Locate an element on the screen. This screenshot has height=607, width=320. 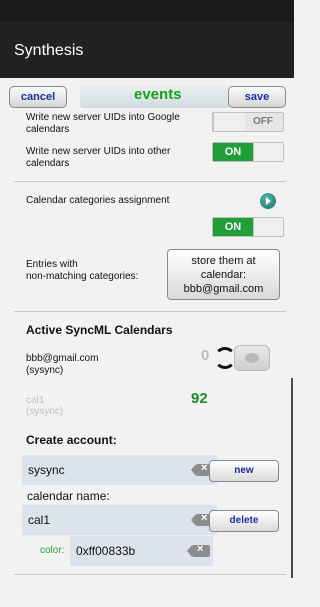
color-value: 0xff00833b is located at coordinates (106, 551).